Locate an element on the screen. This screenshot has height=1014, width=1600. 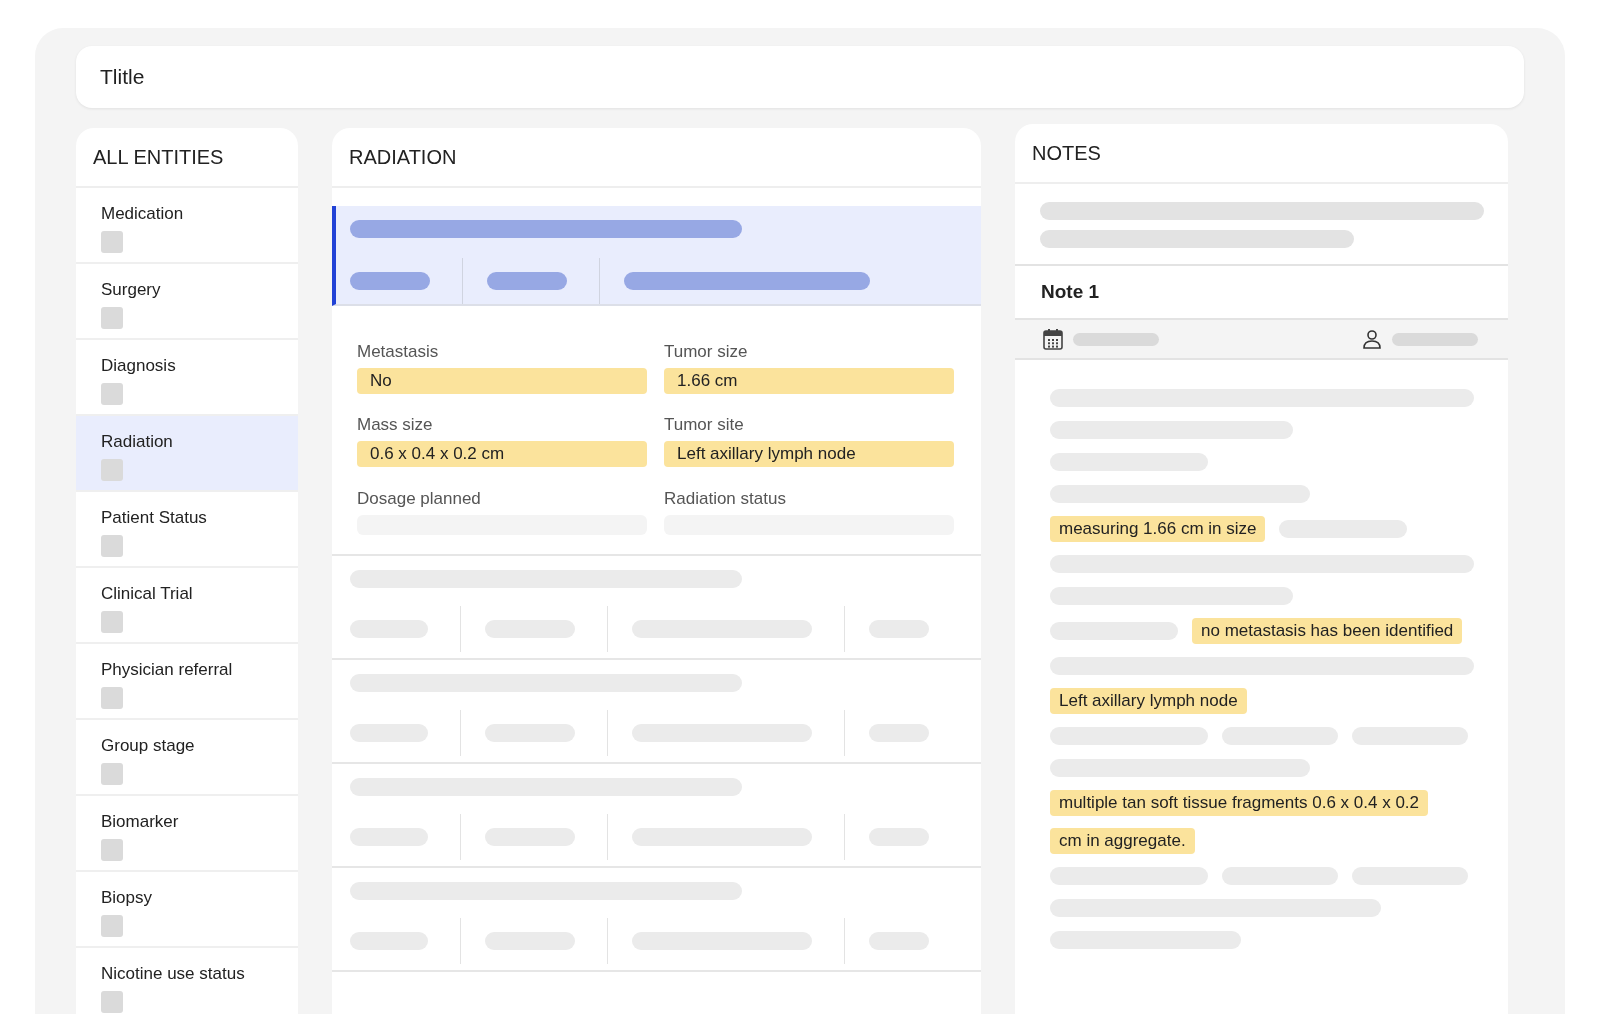
field-label: Dosage planned is located at coordinates (419, 498).